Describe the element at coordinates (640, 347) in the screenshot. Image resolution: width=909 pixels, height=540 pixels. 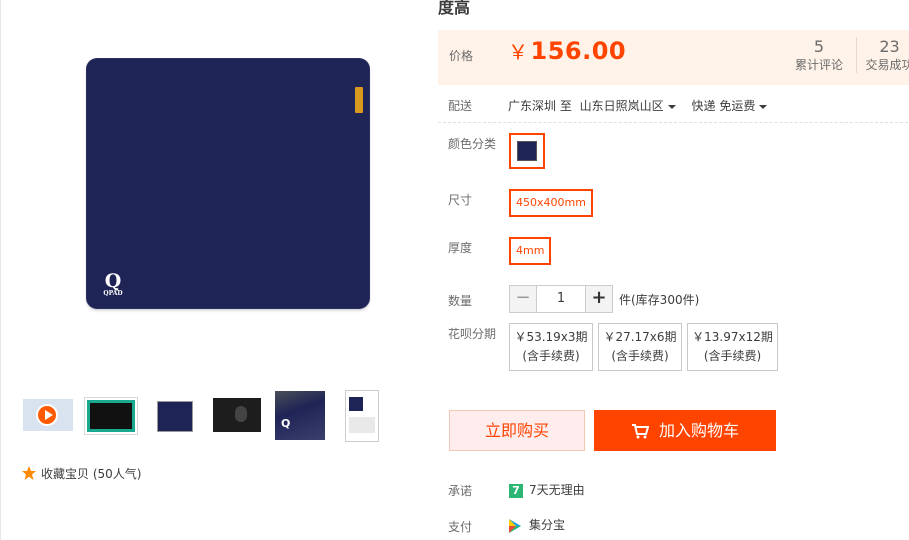
I see `installment-option-6: ￥27.17x6期 (含手续费)` at that location.